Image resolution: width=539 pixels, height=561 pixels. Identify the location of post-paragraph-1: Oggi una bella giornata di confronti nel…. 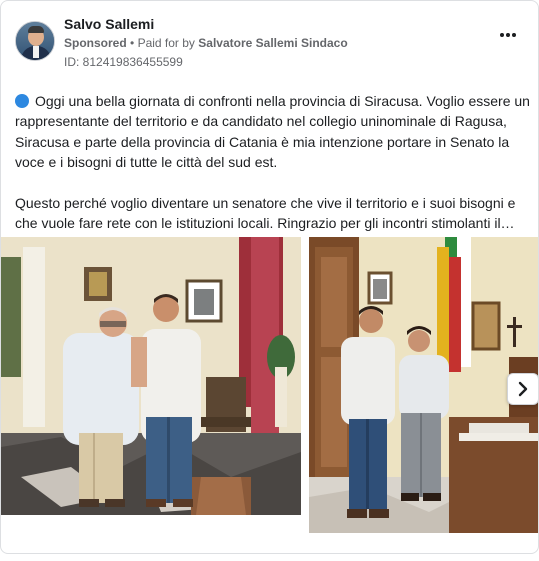
(272, 132).